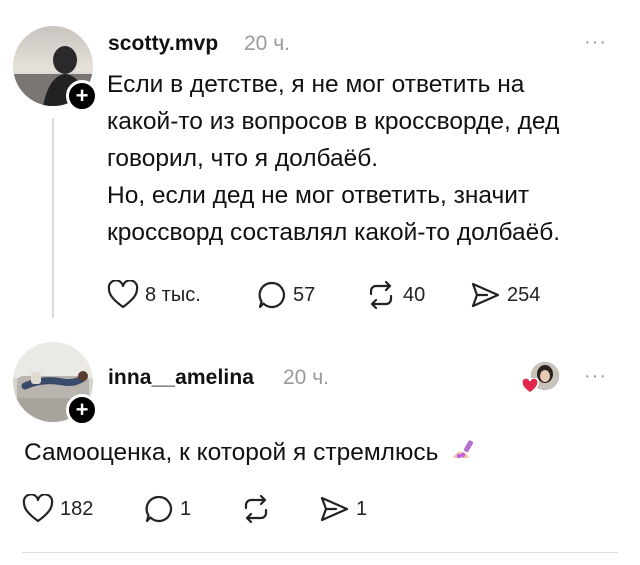 This screenshot has height=565, width=640. What do you see at coordinates (243, 158) in the screenshot?
I see `post-text-line: говорил, что я долбаёб.` at bounding box center [243, 158].